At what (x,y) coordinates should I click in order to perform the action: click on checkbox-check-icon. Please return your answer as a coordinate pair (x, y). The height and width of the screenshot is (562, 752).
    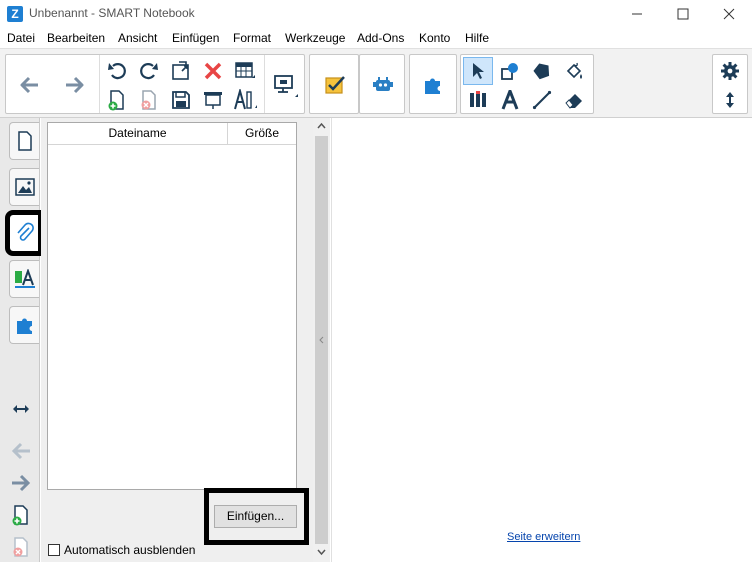
    Looking at the image, I should click on (335, 85).